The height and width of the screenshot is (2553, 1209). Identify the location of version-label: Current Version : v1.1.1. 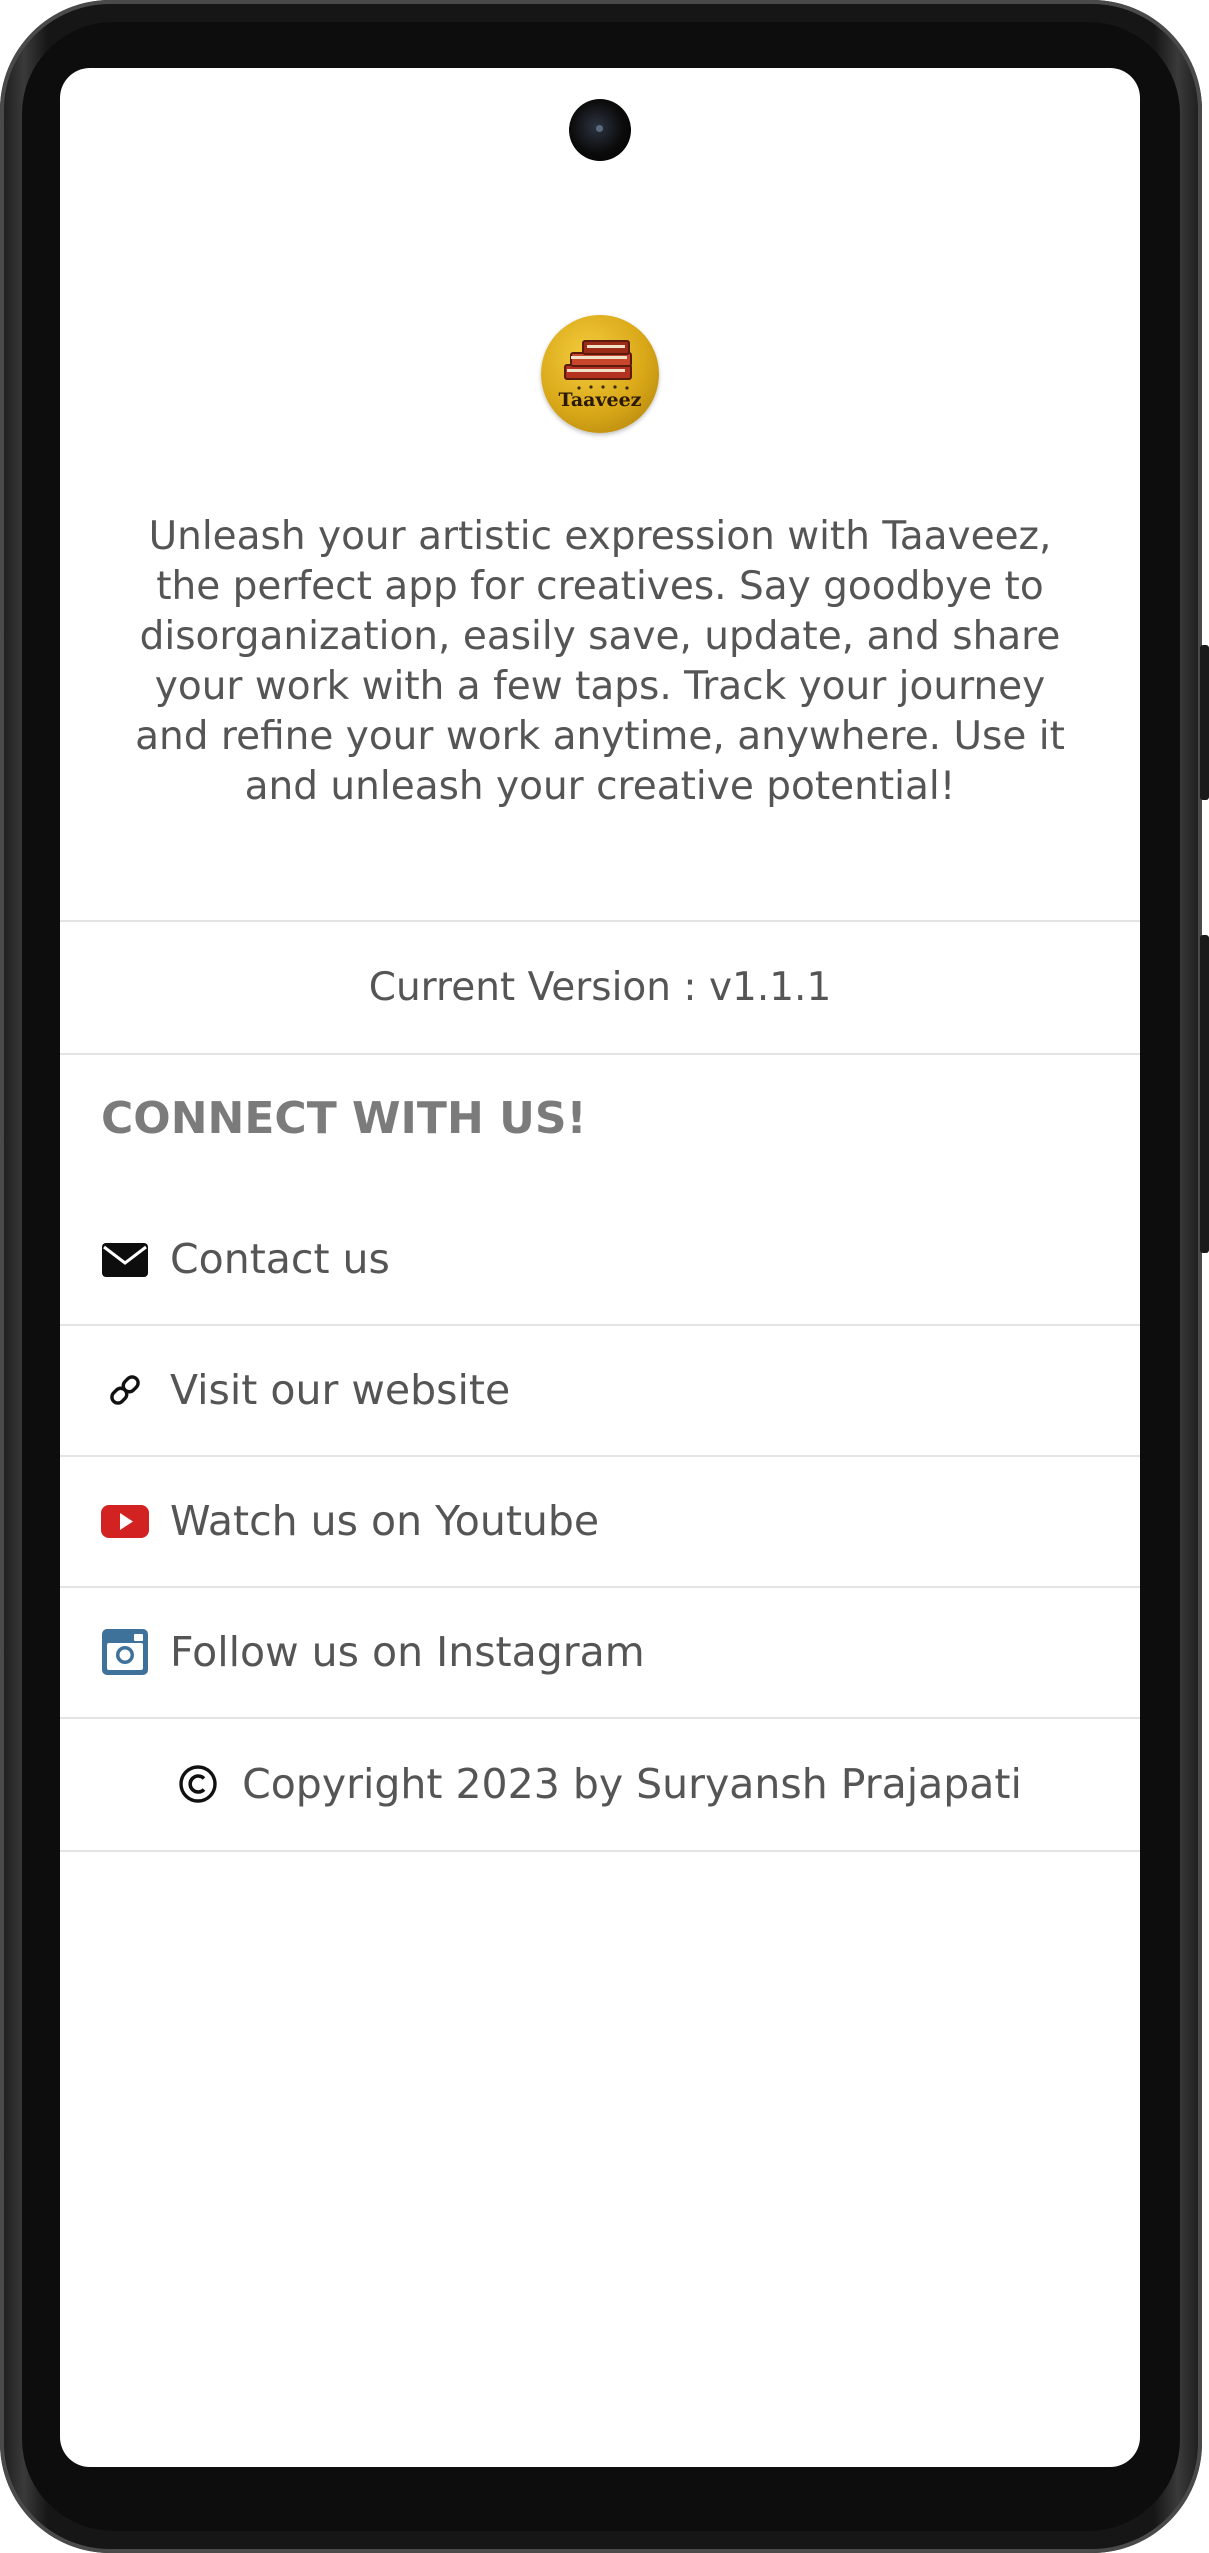
(600, 987).